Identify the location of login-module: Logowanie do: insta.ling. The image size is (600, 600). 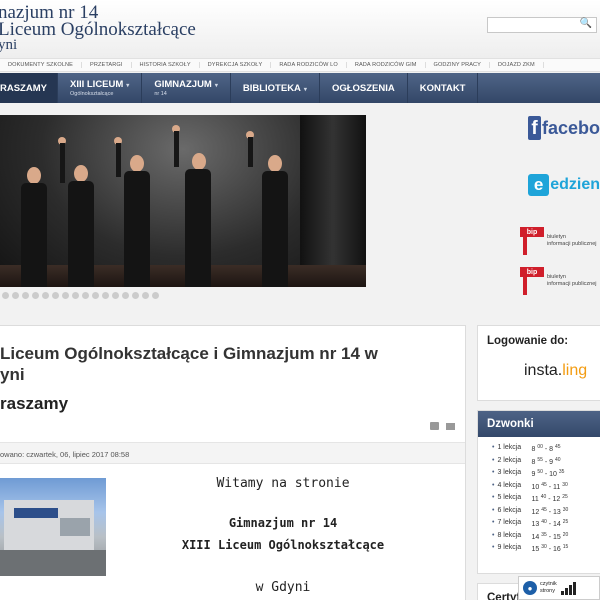
(538, 363).